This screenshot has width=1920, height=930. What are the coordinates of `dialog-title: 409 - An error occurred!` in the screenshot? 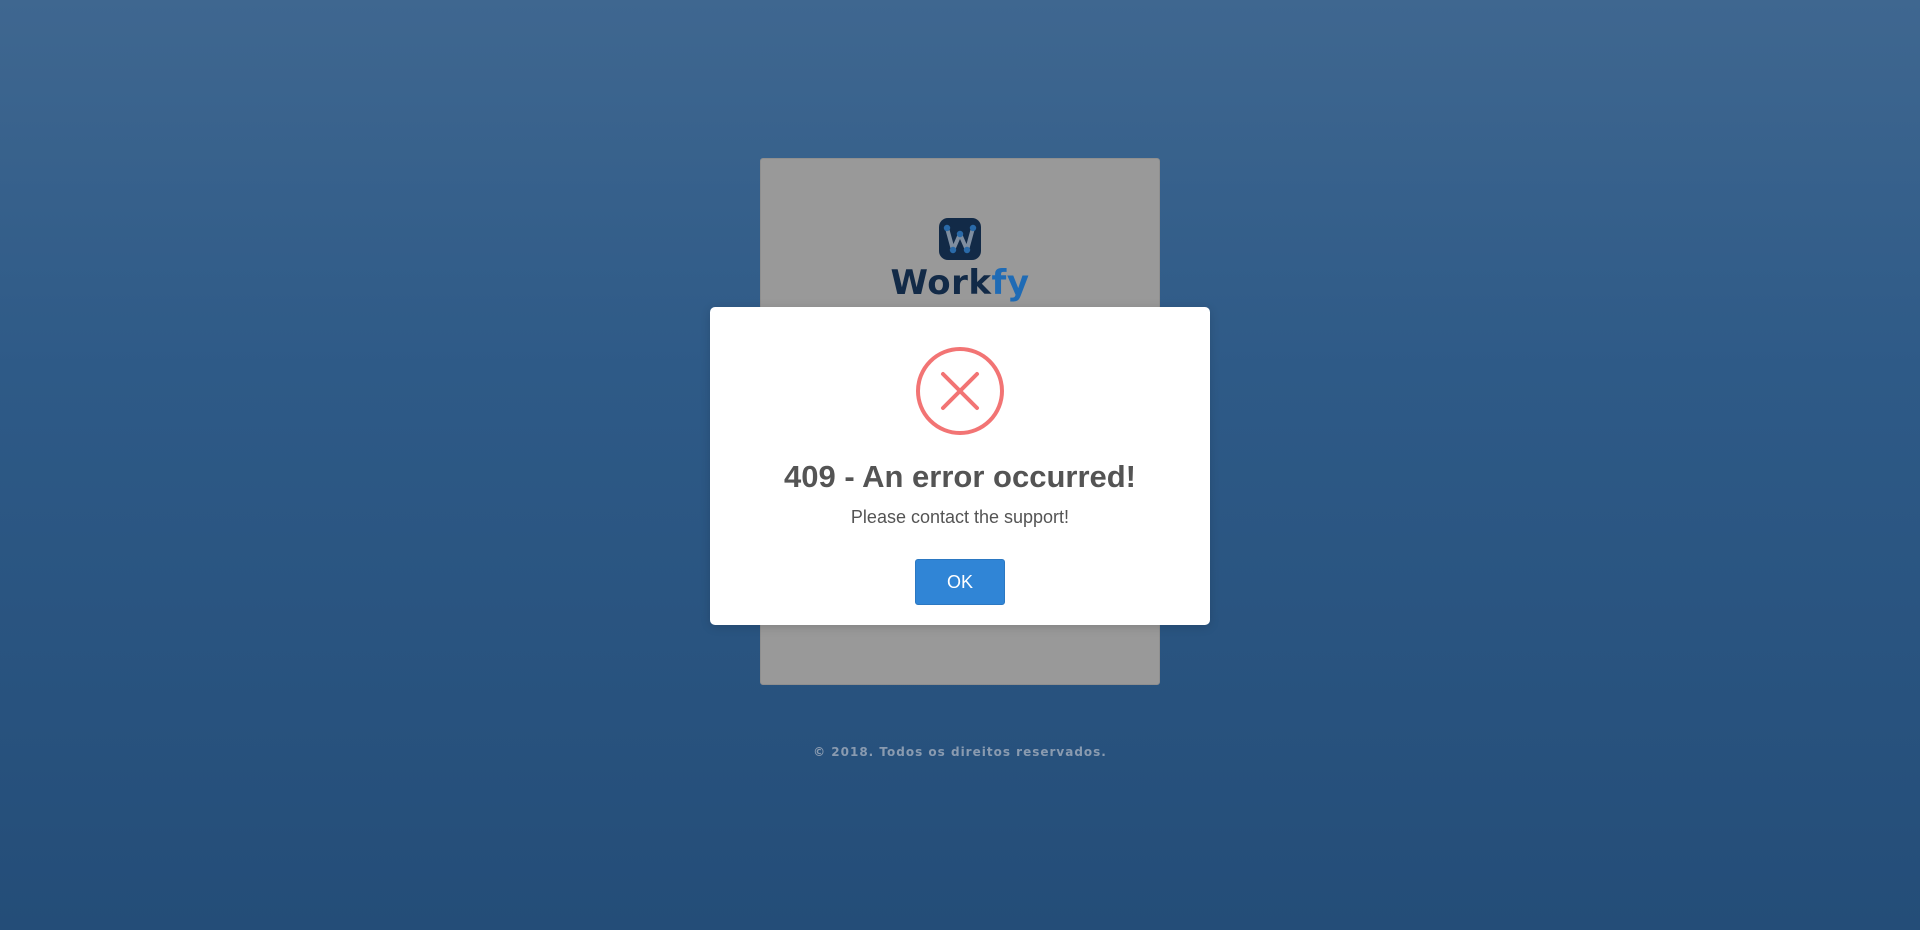 It's located at (960, 476).